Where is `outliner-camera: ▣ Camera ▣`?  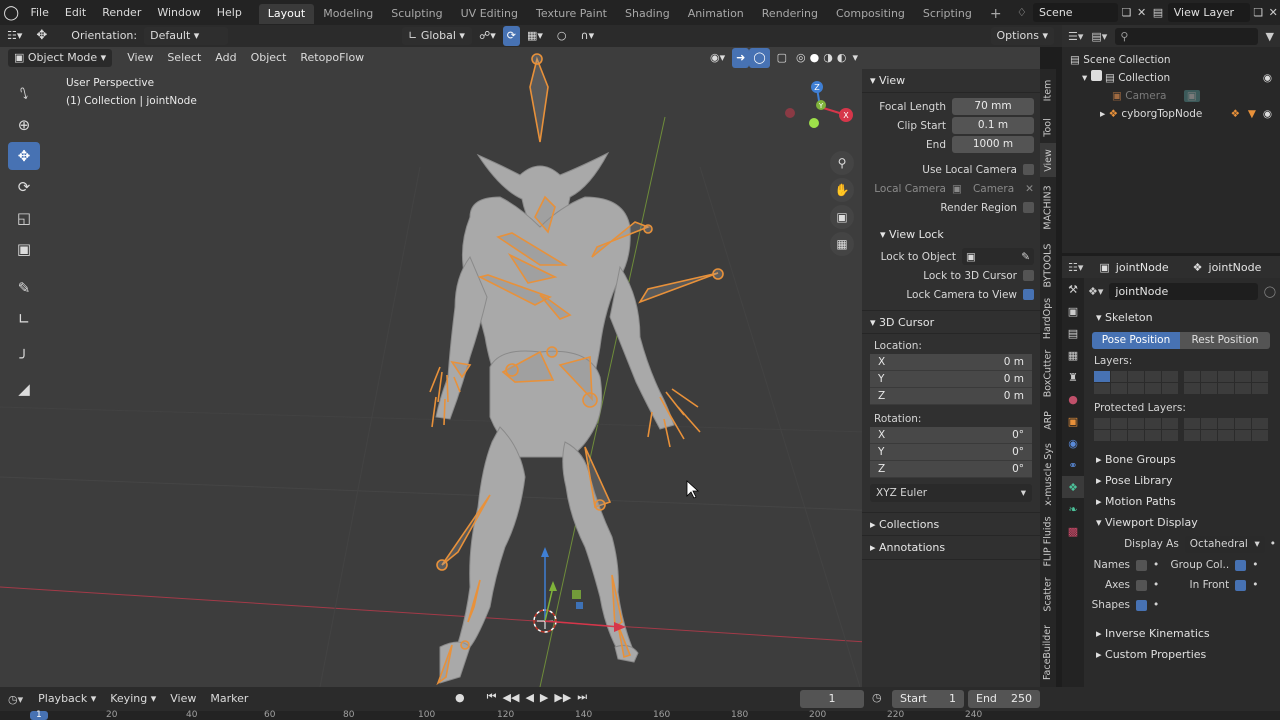
outliner-camera: ▣ Camera ▣ is located at coordinates (1171, 96).